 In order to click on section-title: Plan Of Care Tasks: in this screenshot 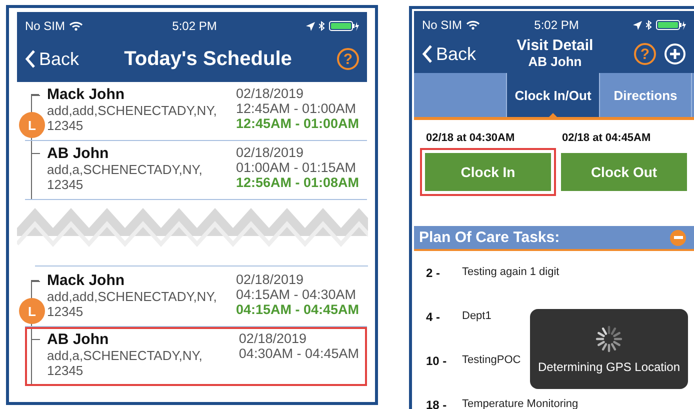, I will do `click(489, 237)`.